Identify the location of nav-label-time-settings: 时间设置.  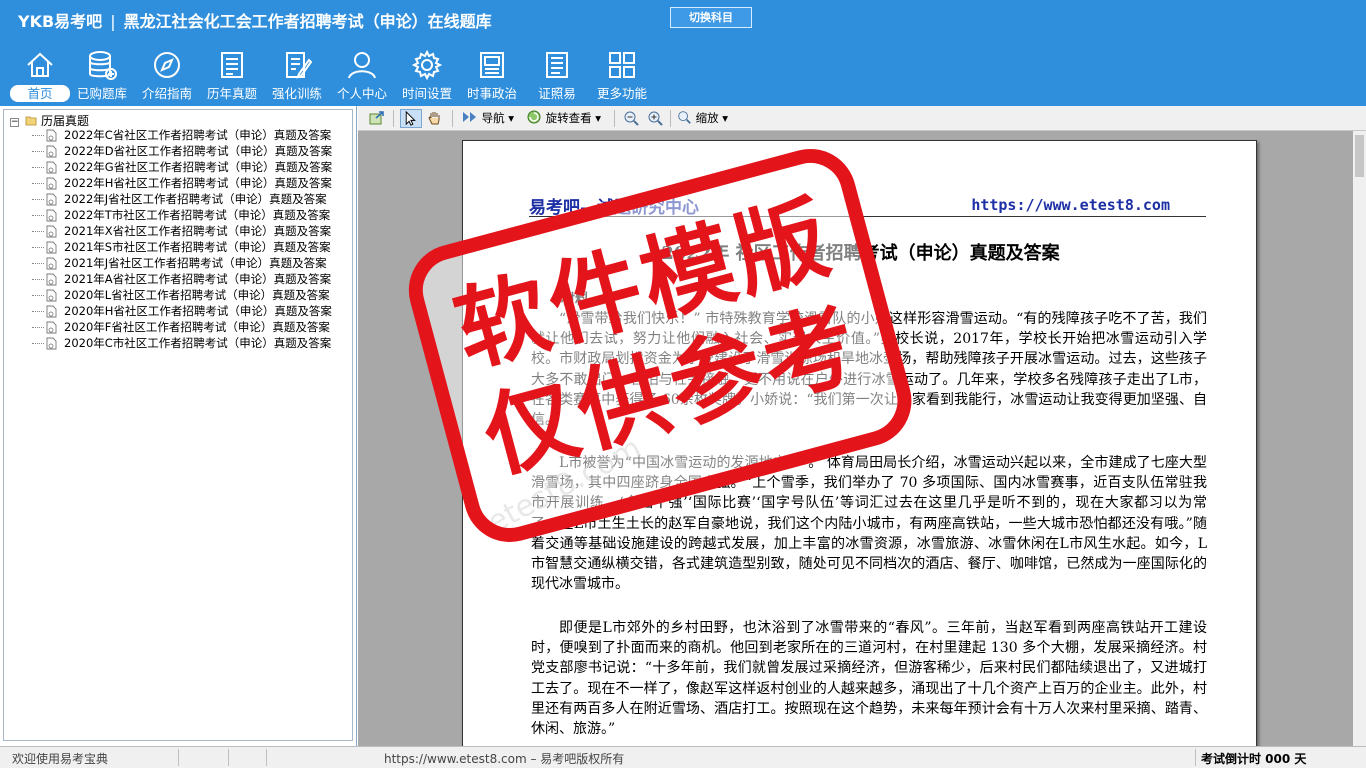
(426, 93).